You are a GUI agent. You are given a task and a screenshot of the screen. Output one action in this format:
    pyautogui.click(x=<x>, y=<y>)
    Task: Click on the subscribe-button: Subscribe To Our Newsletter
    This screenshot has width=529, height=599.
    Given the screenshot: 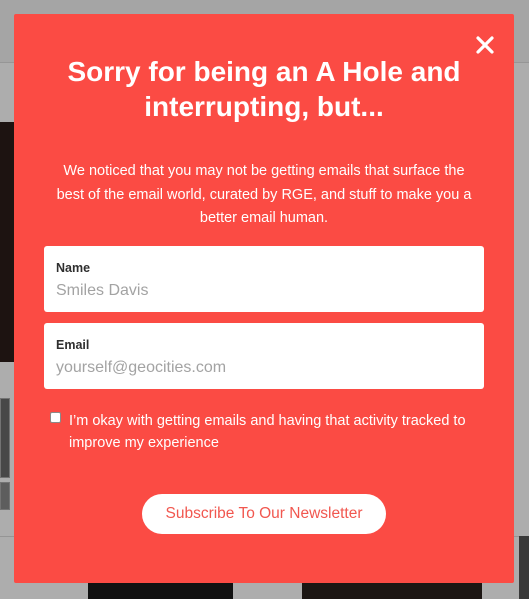 What is the action you would take?
    pyautogui.click(x=264, y=514)
    